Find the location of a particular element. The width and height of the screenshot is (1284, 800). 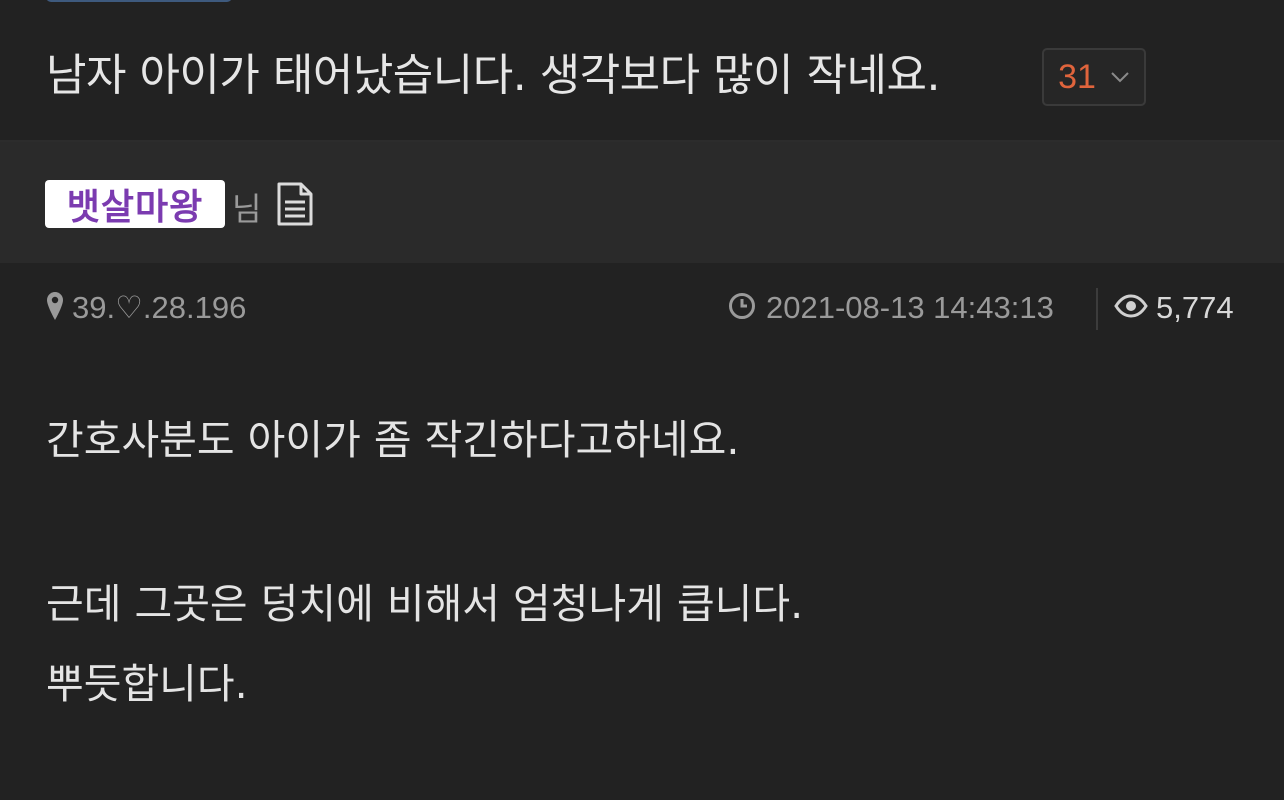

eye-icon is located at coordinates (1131, 308).